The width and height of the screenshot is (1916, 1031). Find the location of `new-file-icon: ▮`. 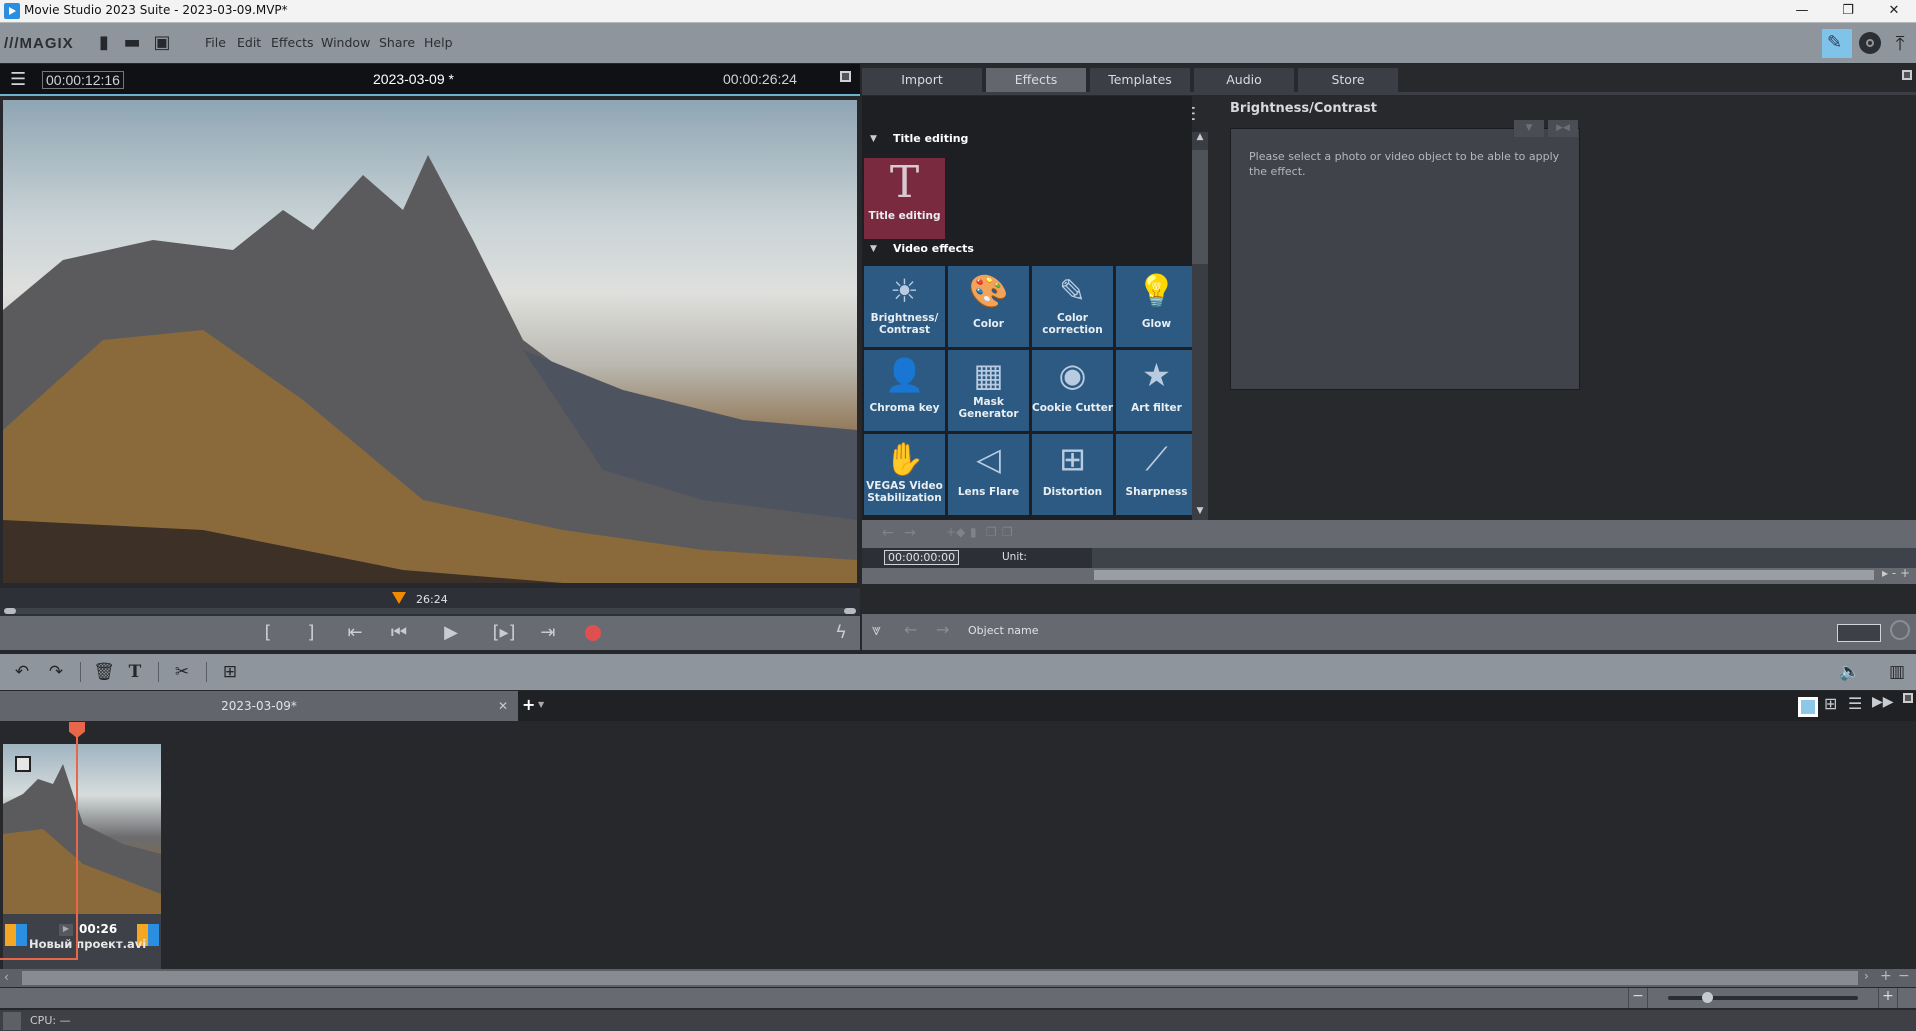

new-file-icon: ▮ is located at coordinates (104, 43).